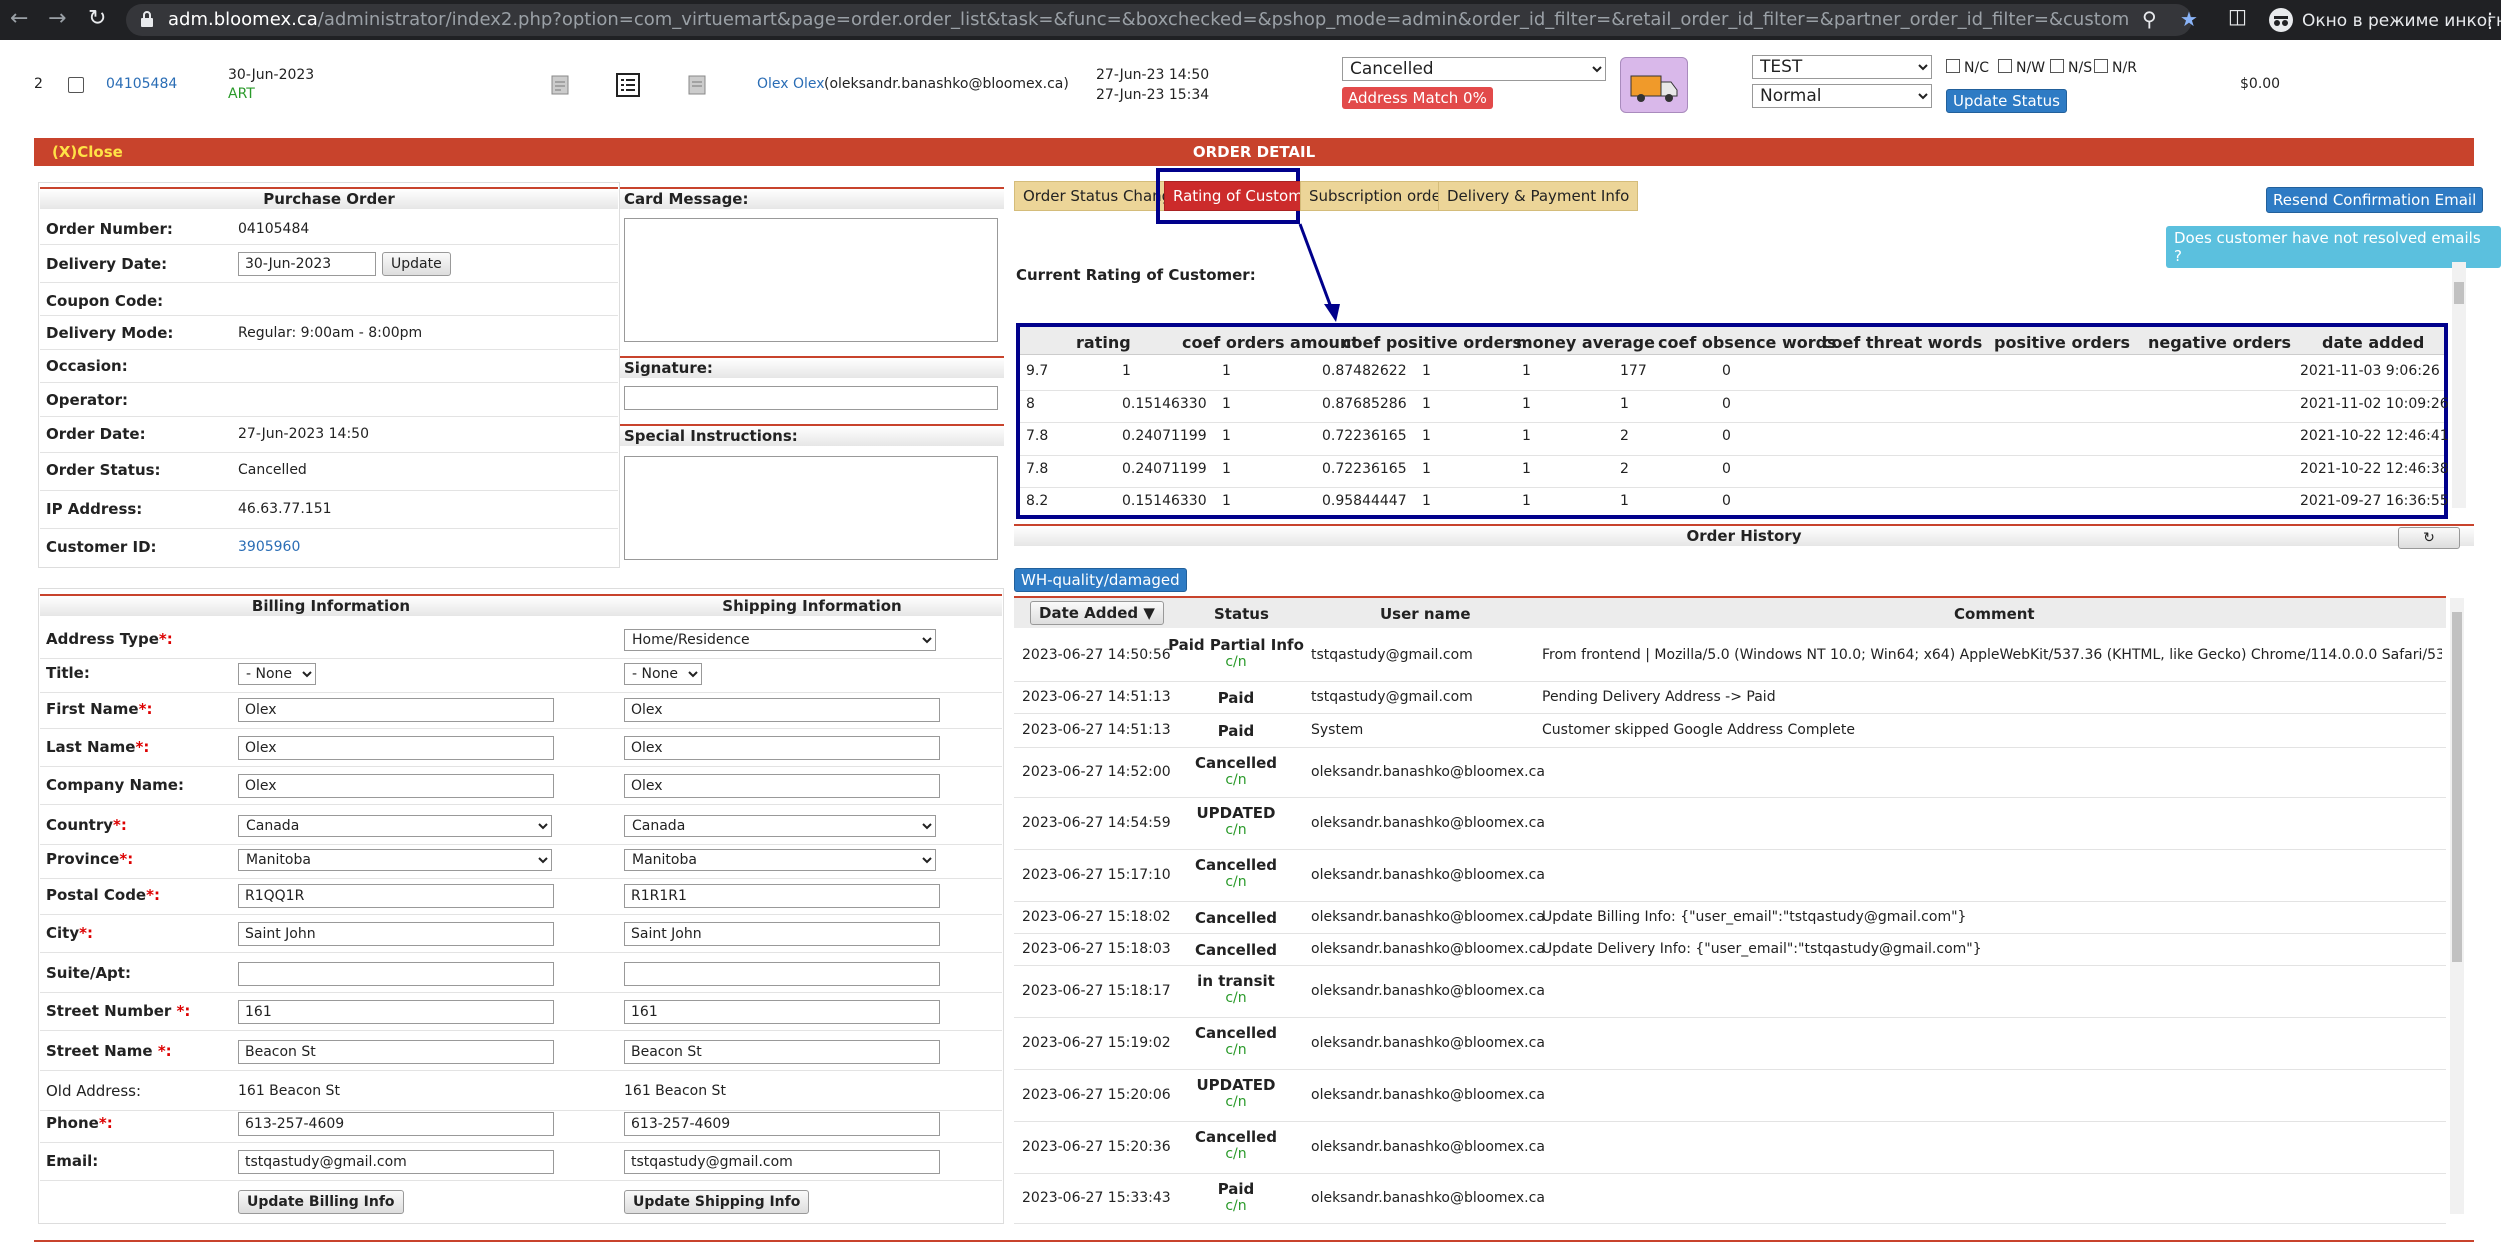 The width and height of the screenshot is (2501, 1247). I want to click on update-billing-button: Update Billing Info, so click(321, 1202).